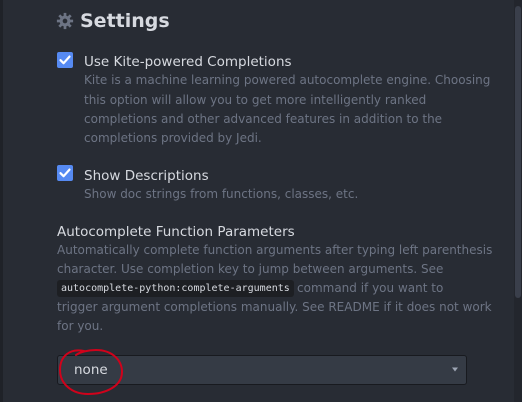 The image size is (522, 402). I want to click on kite-completions-label: Use Kite-powered Completions, so click(188, 62).